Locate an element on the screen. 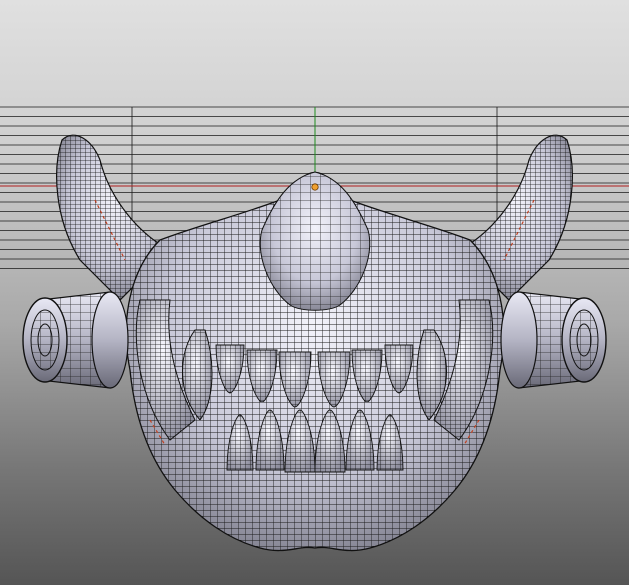 The height and width of the screenshot is (585, 629). object-origin is located at coordinates (315, 187).